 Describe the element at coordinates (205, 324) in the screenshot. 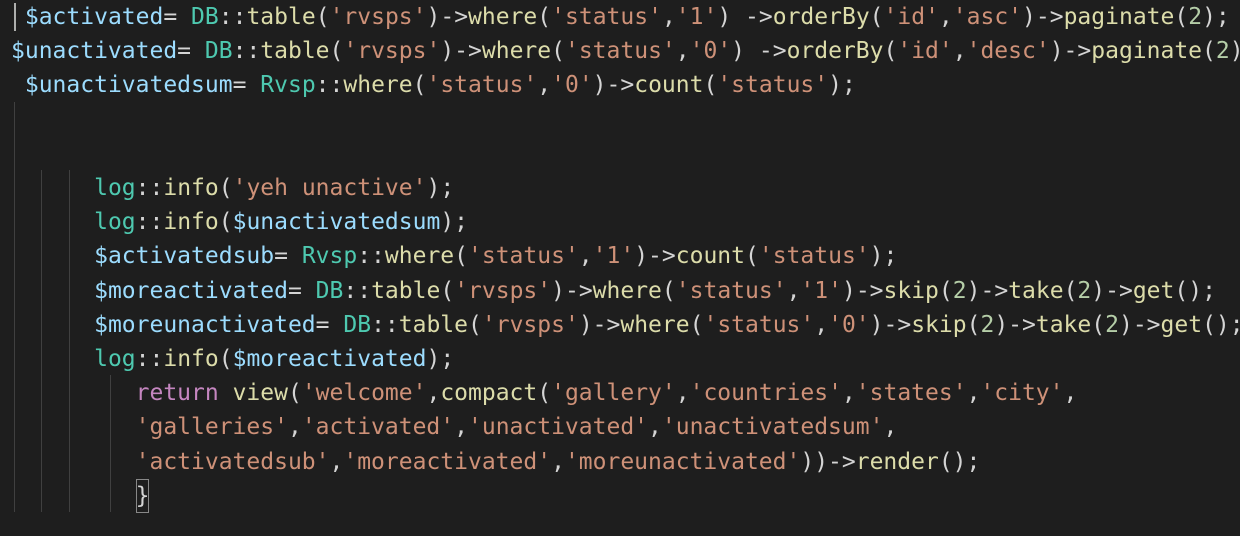

I see `code-token: $moreunactivated` at that location.